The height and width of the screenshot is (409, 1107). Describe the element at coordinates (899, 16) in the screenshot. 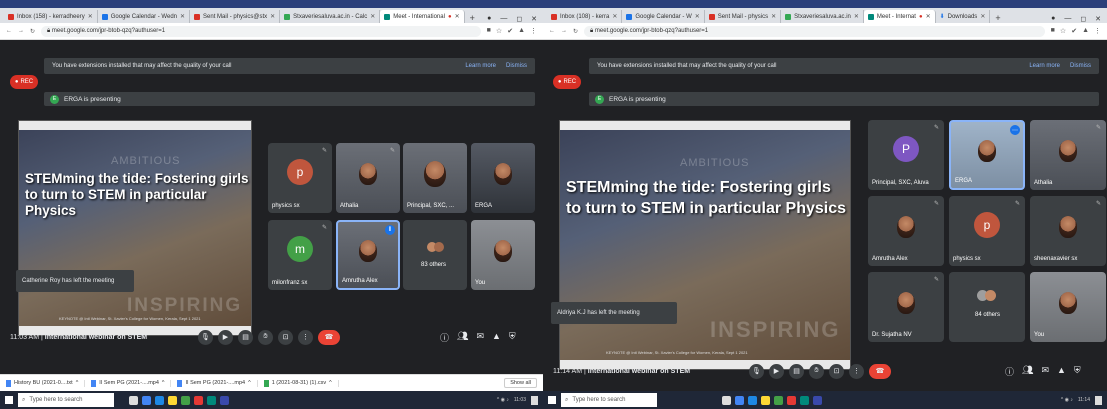

I see `tab-meet: Meet - Internat ● ✕` at that location.